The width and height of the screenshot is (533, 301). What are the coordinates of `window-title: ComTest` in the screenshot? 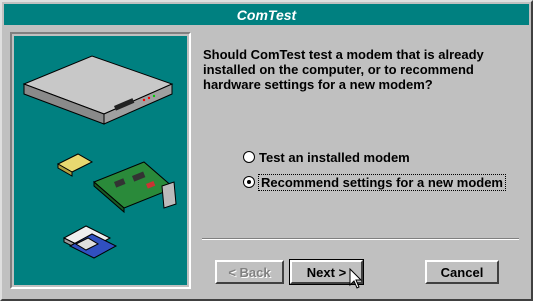 It's located at (266, 14).